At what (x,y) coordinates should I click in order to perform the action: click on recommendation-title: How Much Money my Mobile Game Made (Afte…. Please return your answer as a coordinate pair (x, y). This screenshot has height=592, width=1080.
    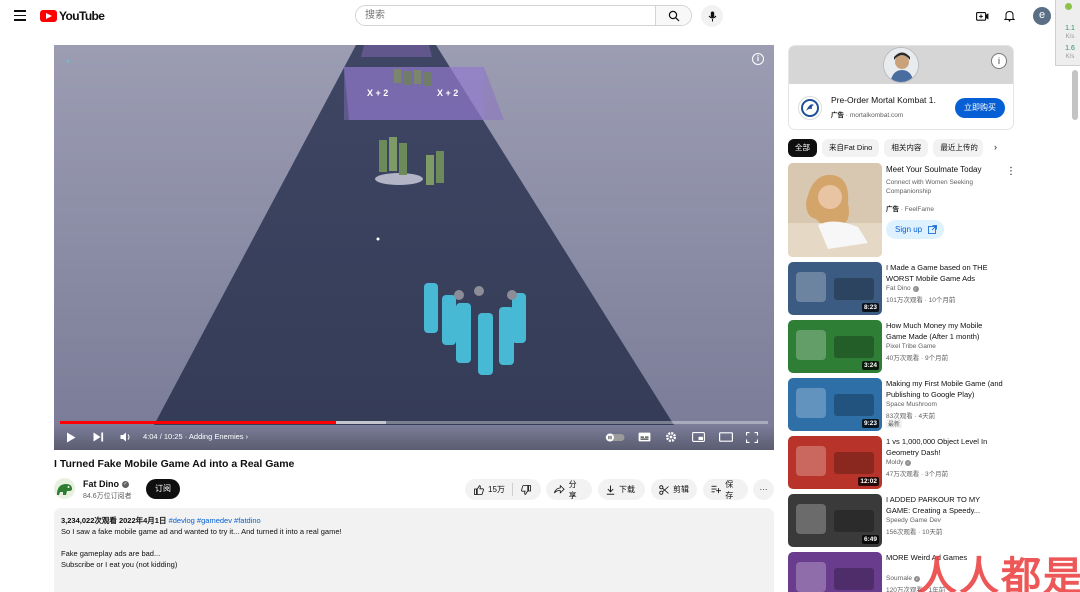
    Looking at the image, I should click on (945, 331).